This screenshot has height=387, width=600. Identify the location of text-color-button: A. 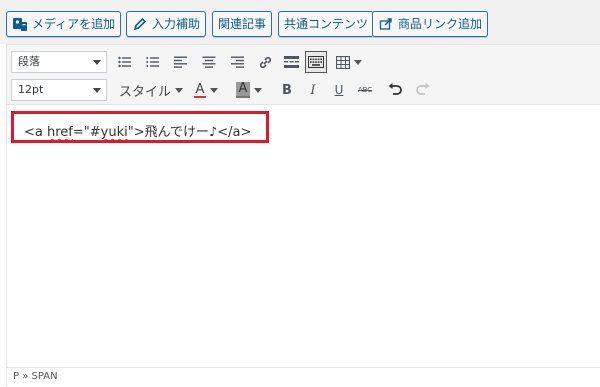
(206, 90).